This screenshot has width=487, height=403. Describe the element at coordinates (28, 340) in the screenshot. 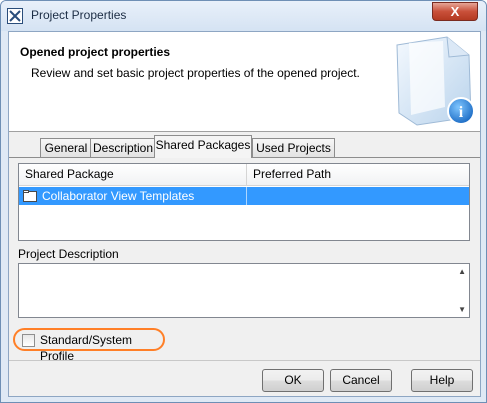

I see `standard-profile-checkbox` at that location.